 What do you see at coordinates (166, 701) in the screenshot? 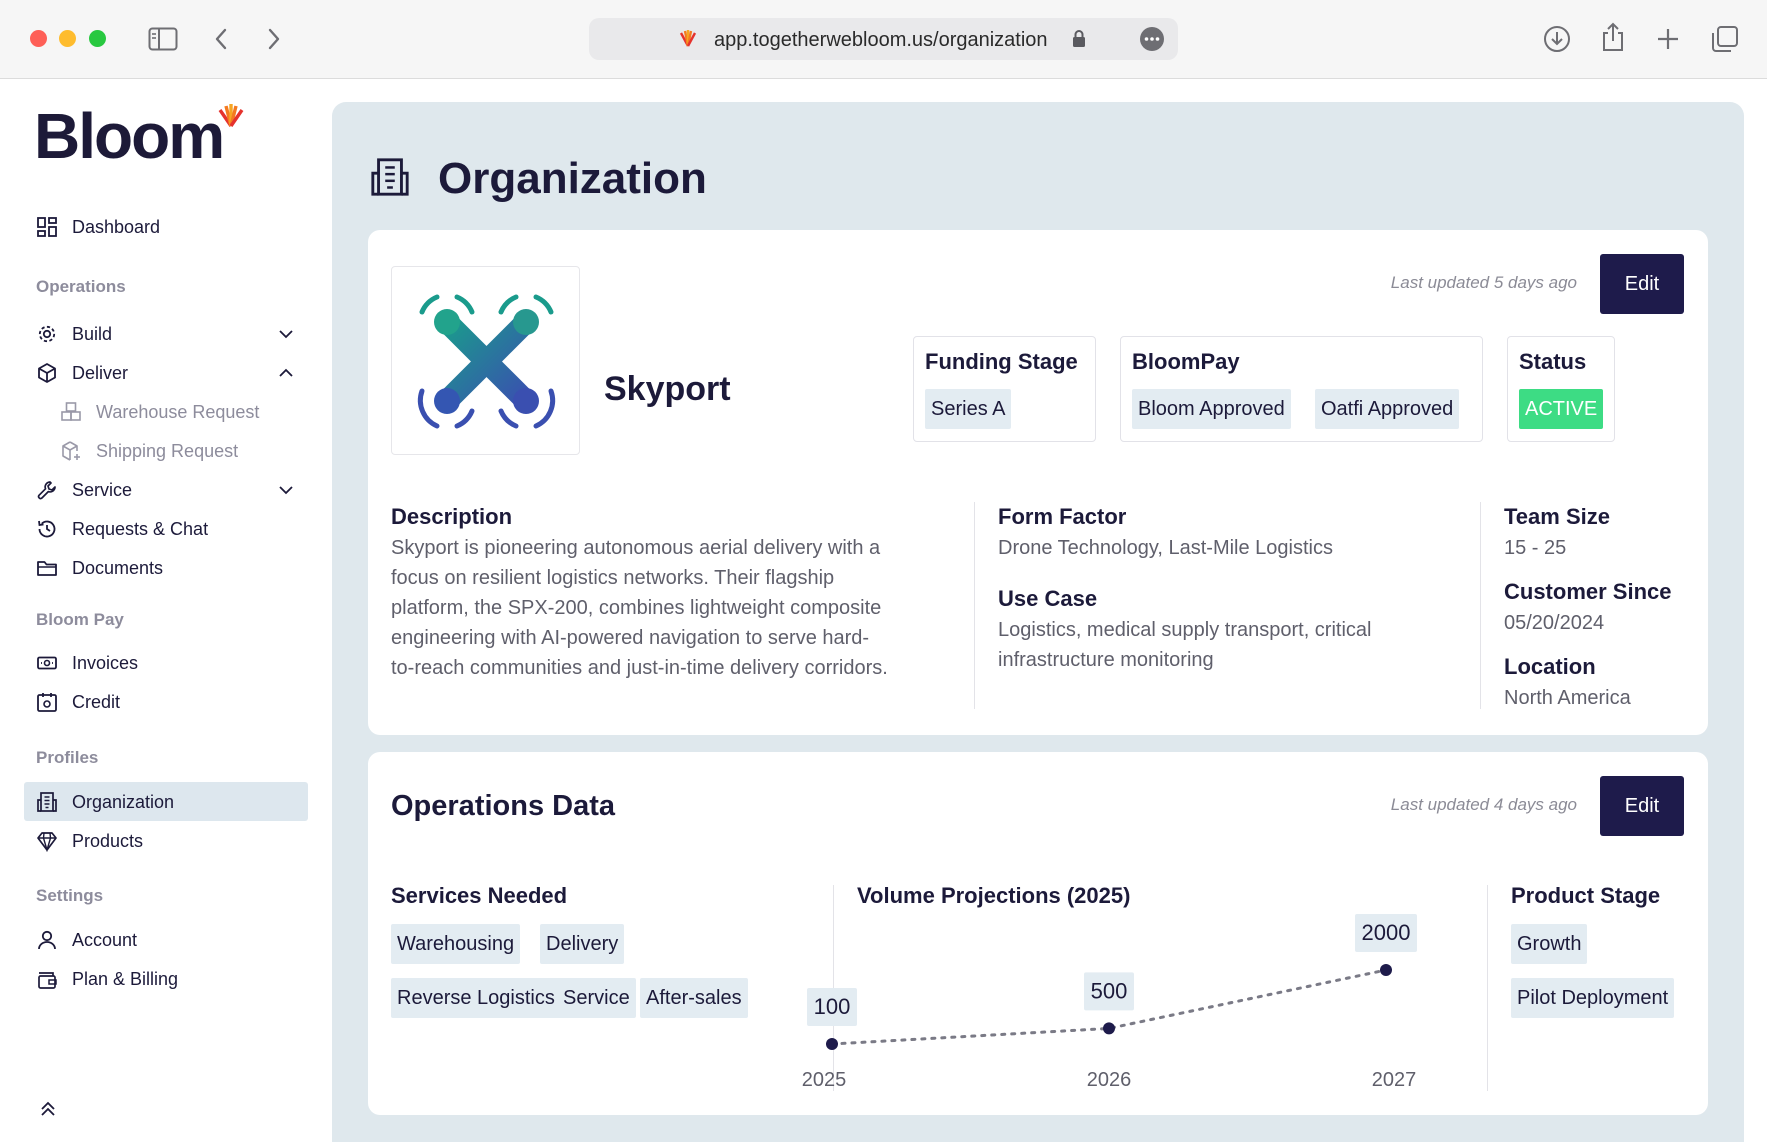
I see `sidebar-item-credit: Credit` at bounding box center [166, 701].